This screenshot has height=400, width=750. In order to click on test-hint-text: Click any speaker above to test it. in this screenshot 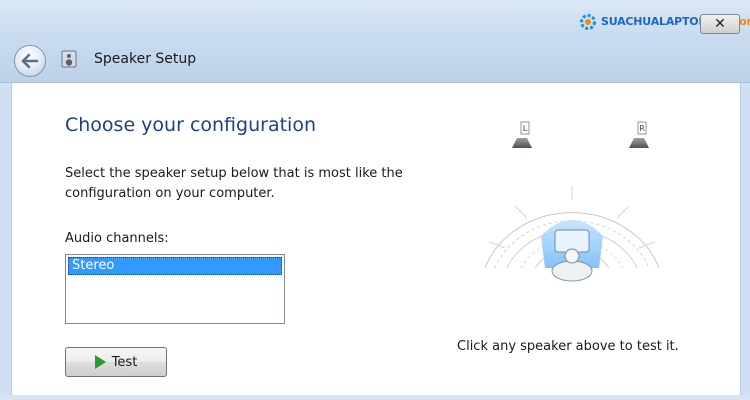, I will do `click(568, 346)`.